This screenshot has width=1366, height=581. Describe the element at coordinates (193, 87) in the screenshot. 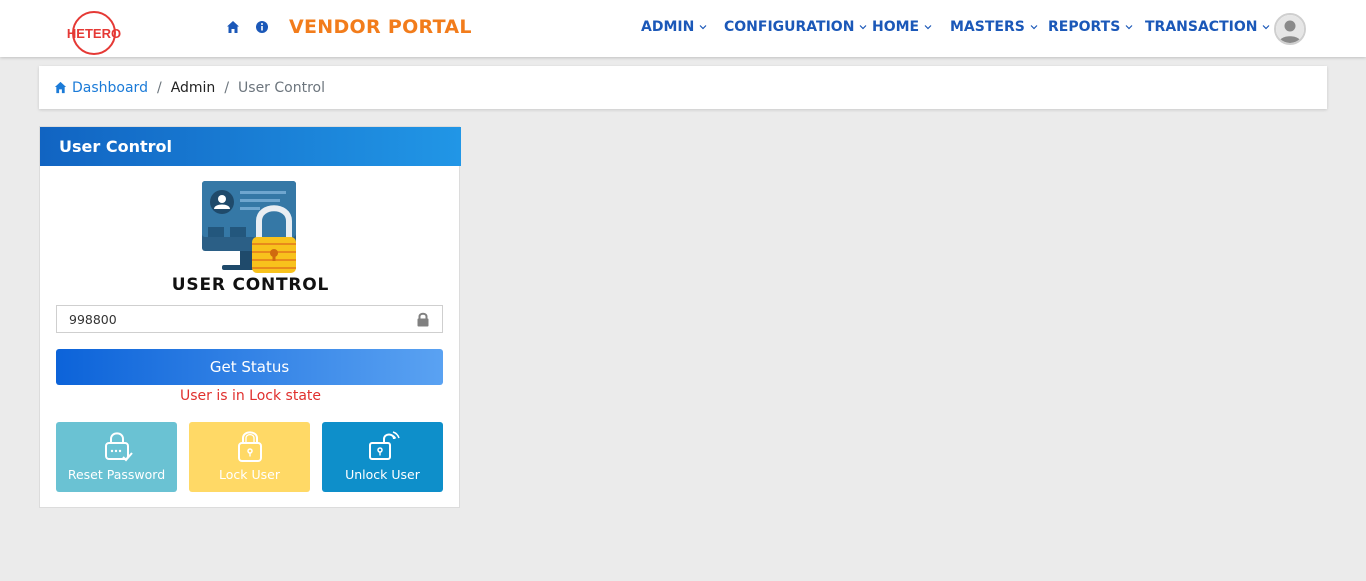

I see `breadcrumb-admin: Admin` at that location.